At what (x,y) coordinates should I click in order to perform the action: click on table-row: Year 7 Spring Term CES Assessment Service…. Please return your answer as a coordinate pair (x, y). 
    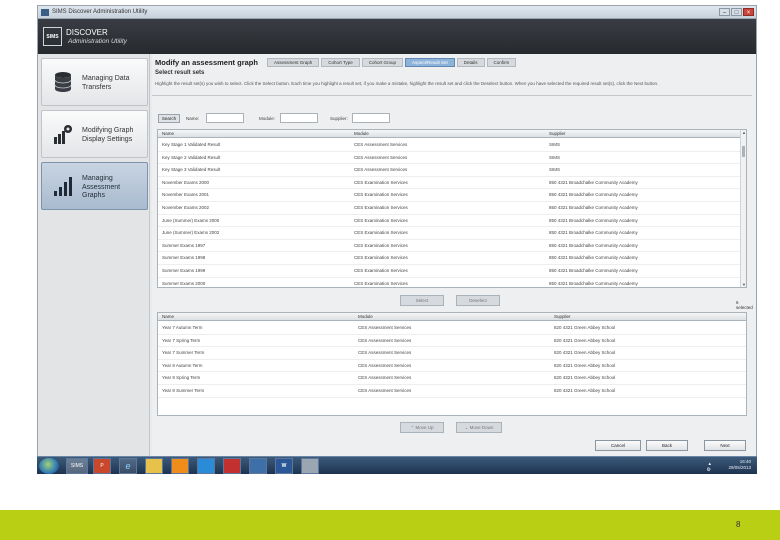
    Looking at the image, I should click on (452, 341).